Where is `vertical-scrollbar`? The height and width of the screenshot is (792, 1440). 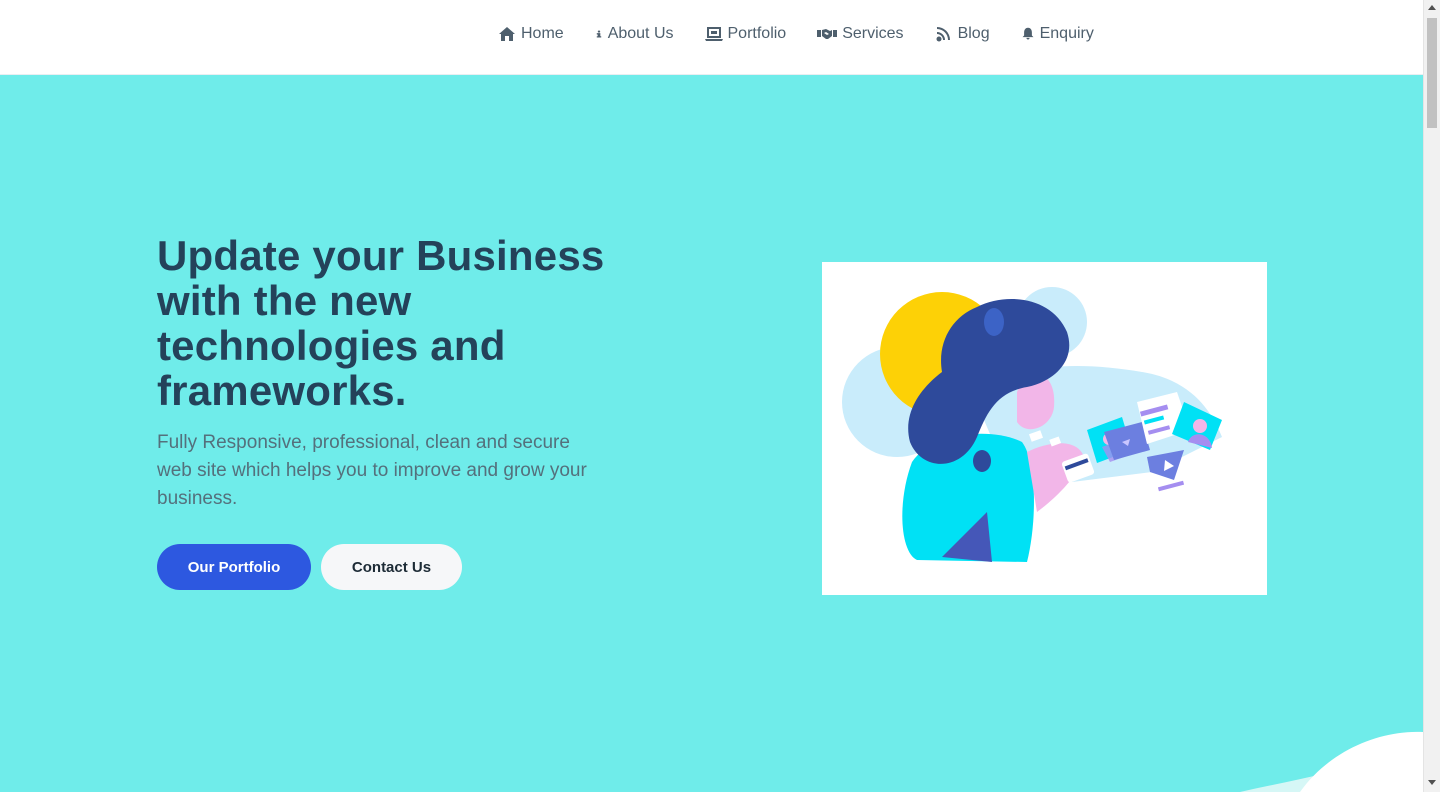 vertical-scrollbar is located at coordinates (1431, 396).